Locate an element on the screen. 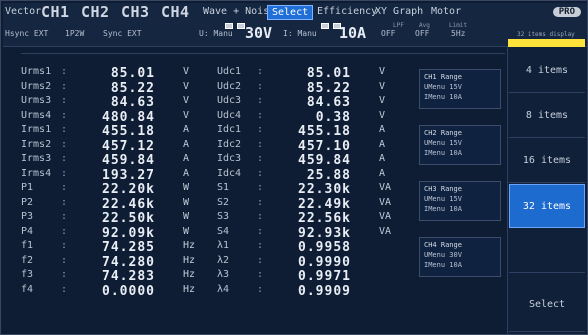 The width and height of the screenshot is (588, 335). softkey-3: 16 items is located at coordinates (547, 161).